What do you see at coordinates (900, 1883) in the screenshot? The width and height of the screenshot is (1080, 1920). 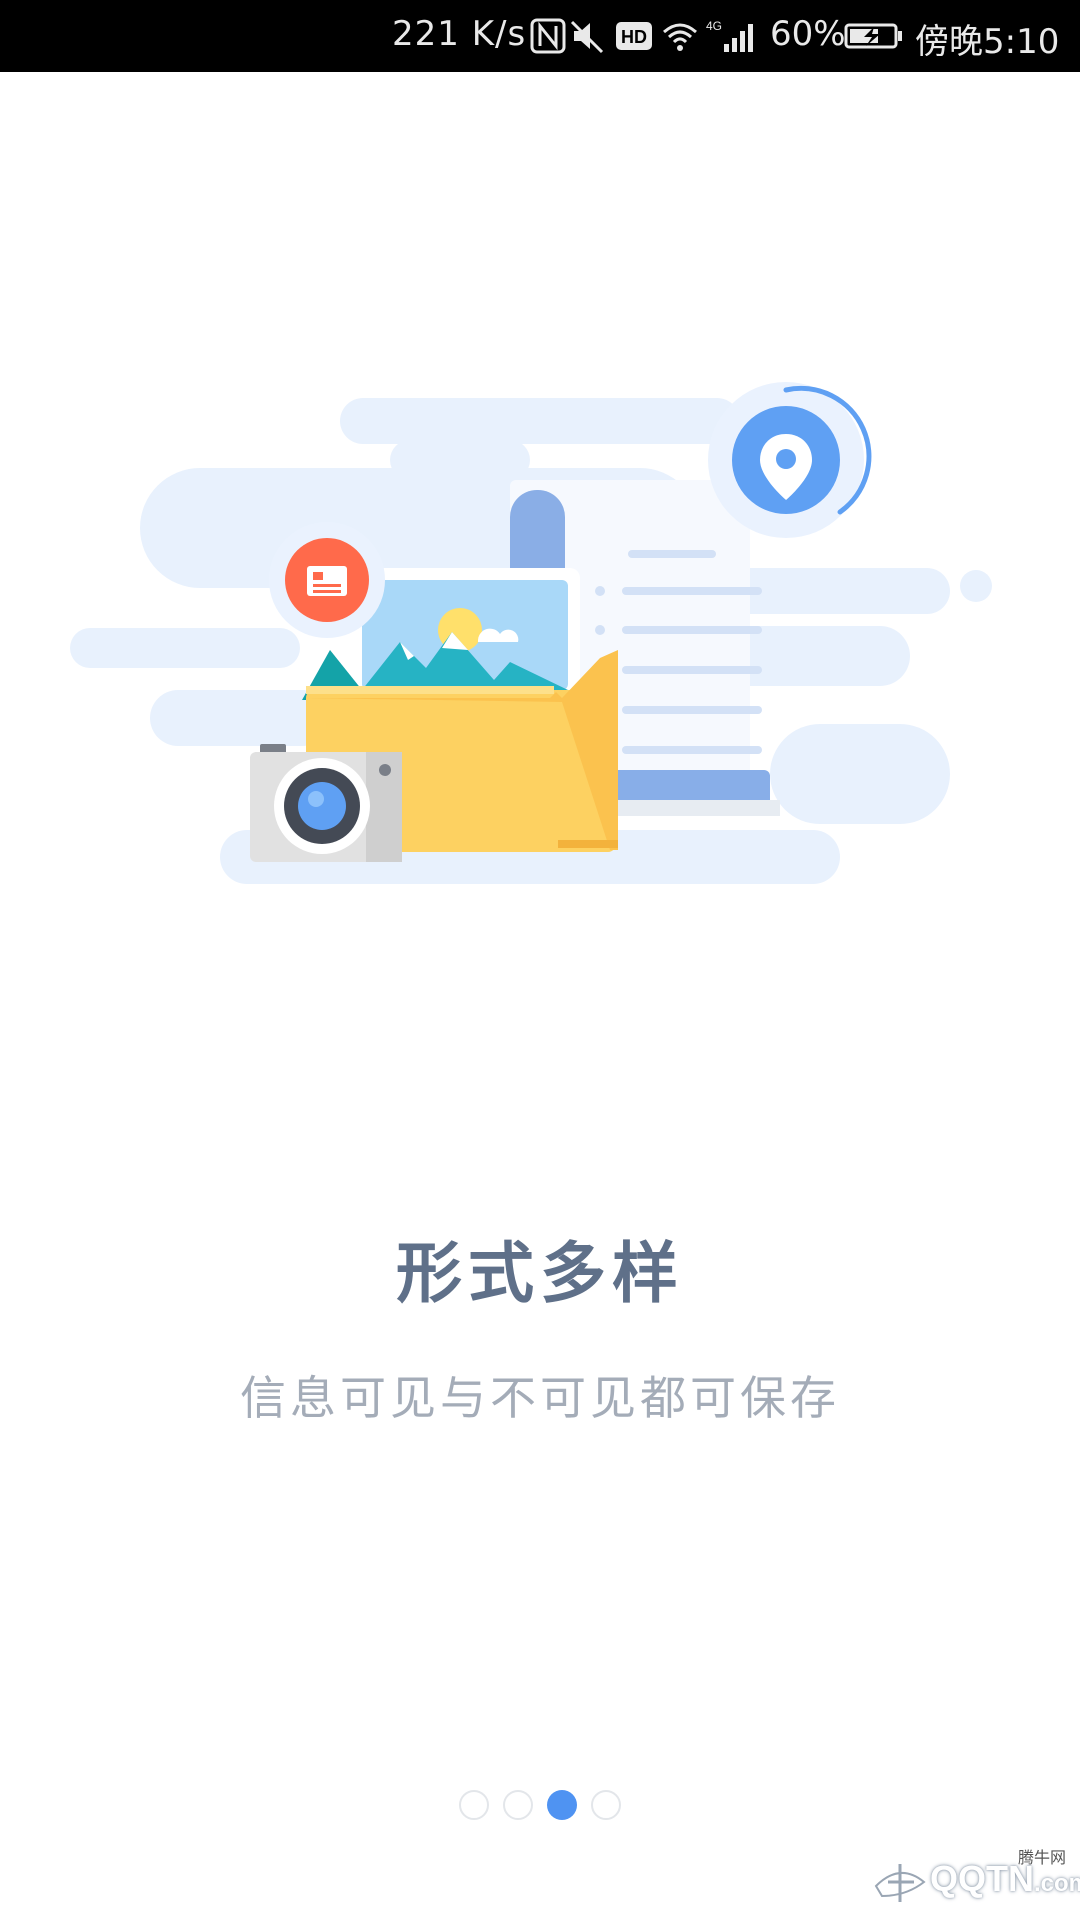 I see `watermark-logo-icon` at bounding box center [900, 1883].